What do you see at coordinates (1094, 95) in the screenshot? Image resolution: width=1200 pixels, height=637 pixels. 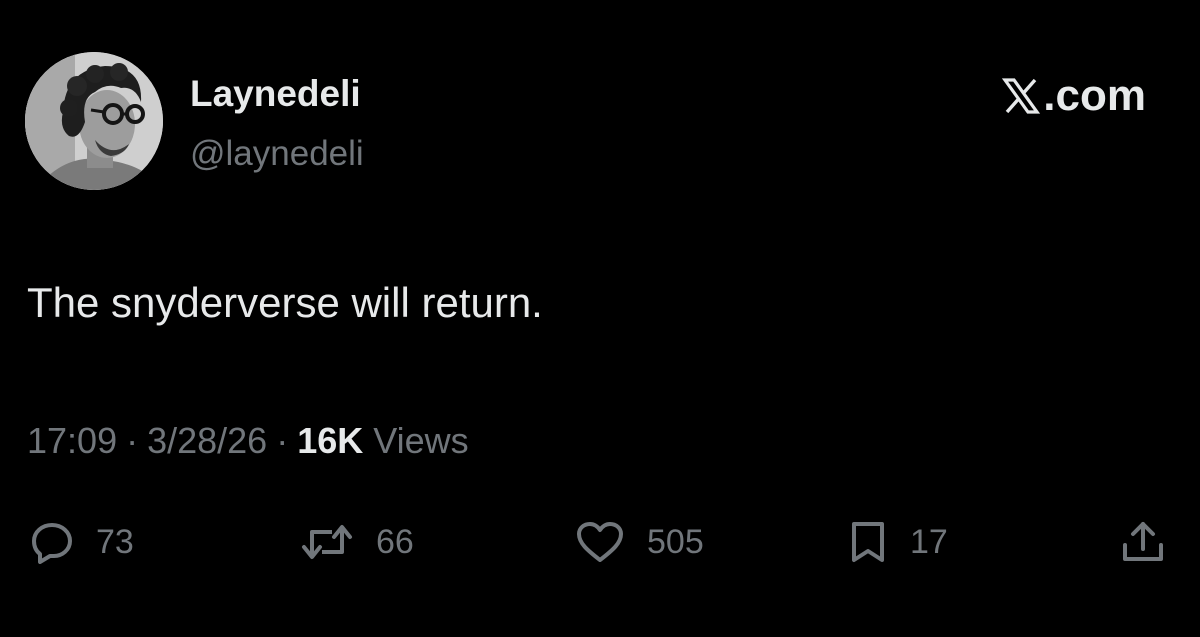 I see `brand-label: .com` at bounding box center [1094, 95].